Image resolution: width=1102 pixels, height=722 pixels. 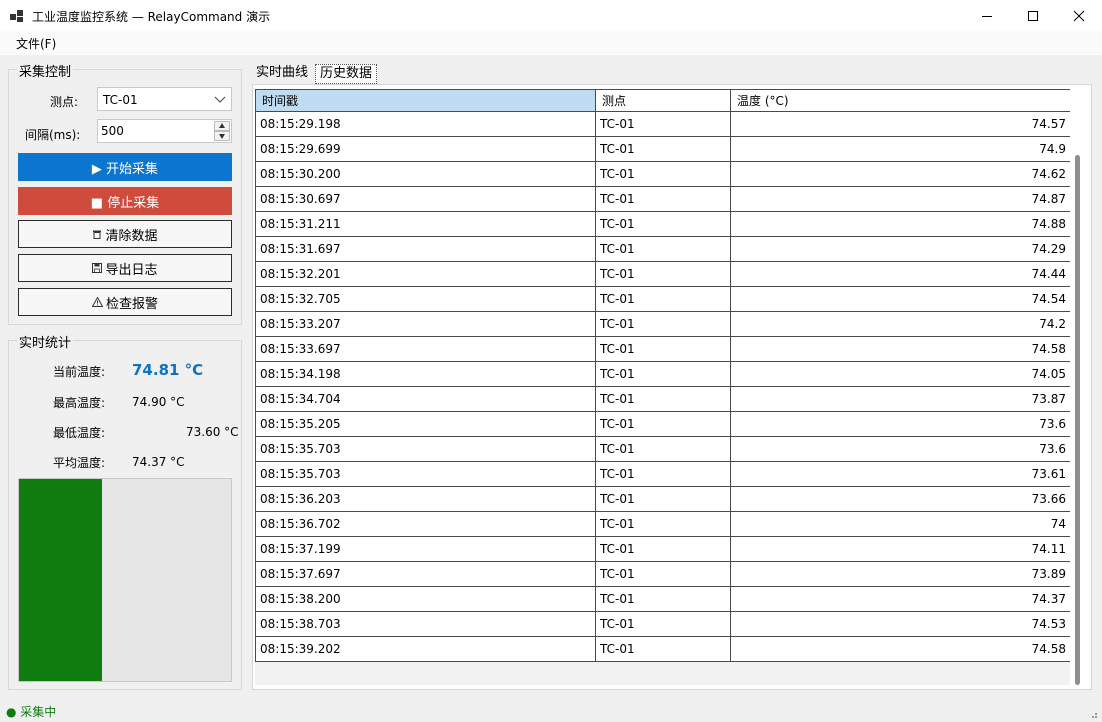 I want to click on table-row: 08:15:33.697 TC-01 74.58, so click(x=662, y=349).